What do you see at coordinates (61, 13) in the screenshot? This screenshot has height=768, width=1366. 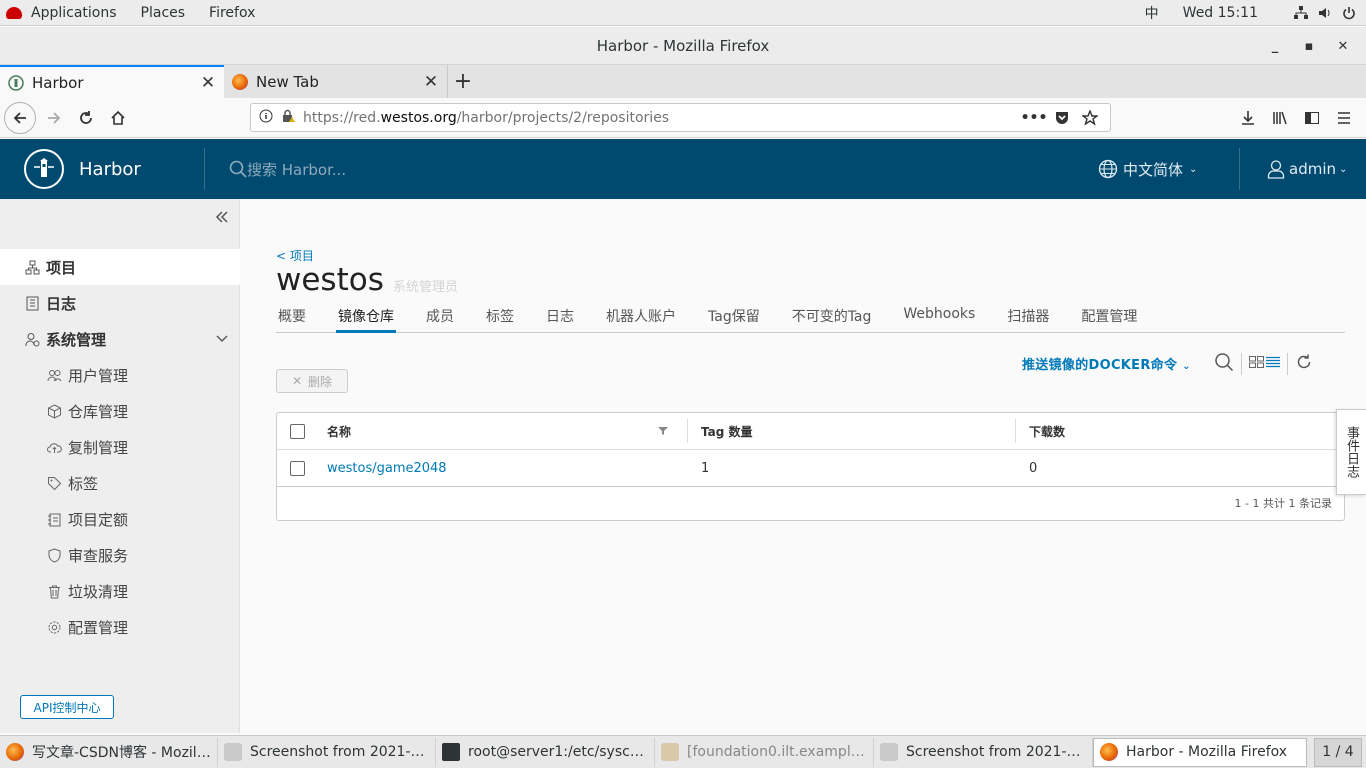 I see `applications-menu: Applications` at bounding box center [61, 13].